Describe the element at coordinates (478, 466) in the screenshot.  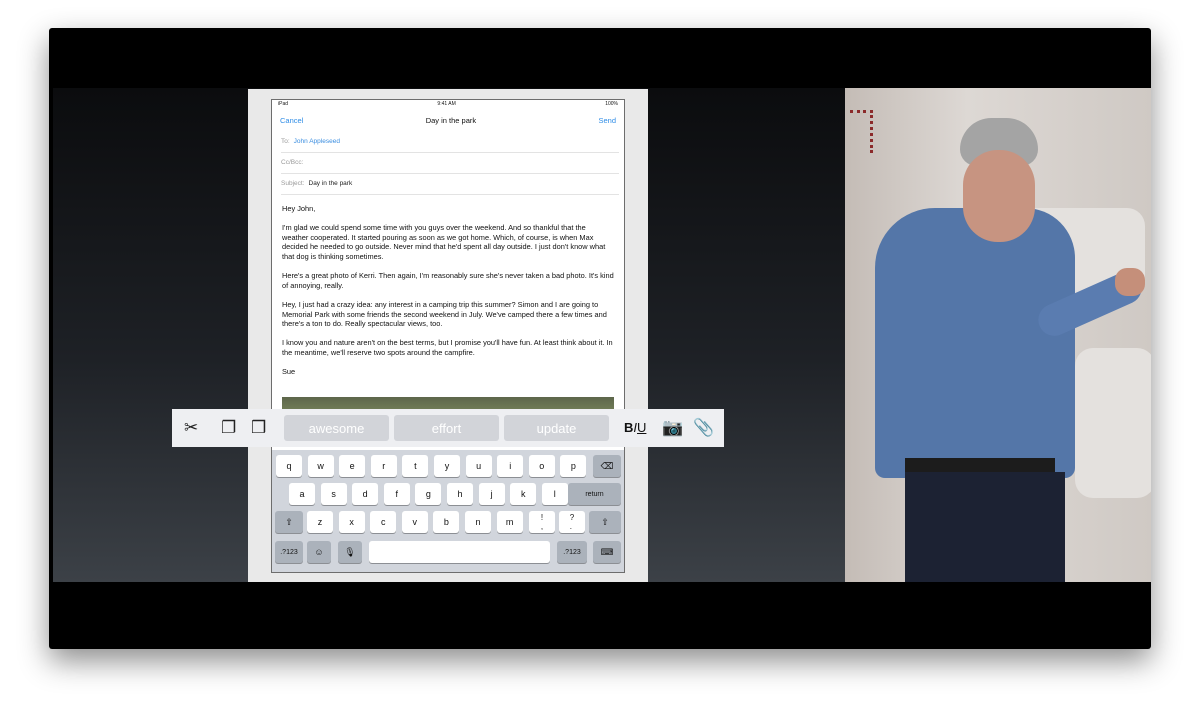
I see `key-u: u` at that location.